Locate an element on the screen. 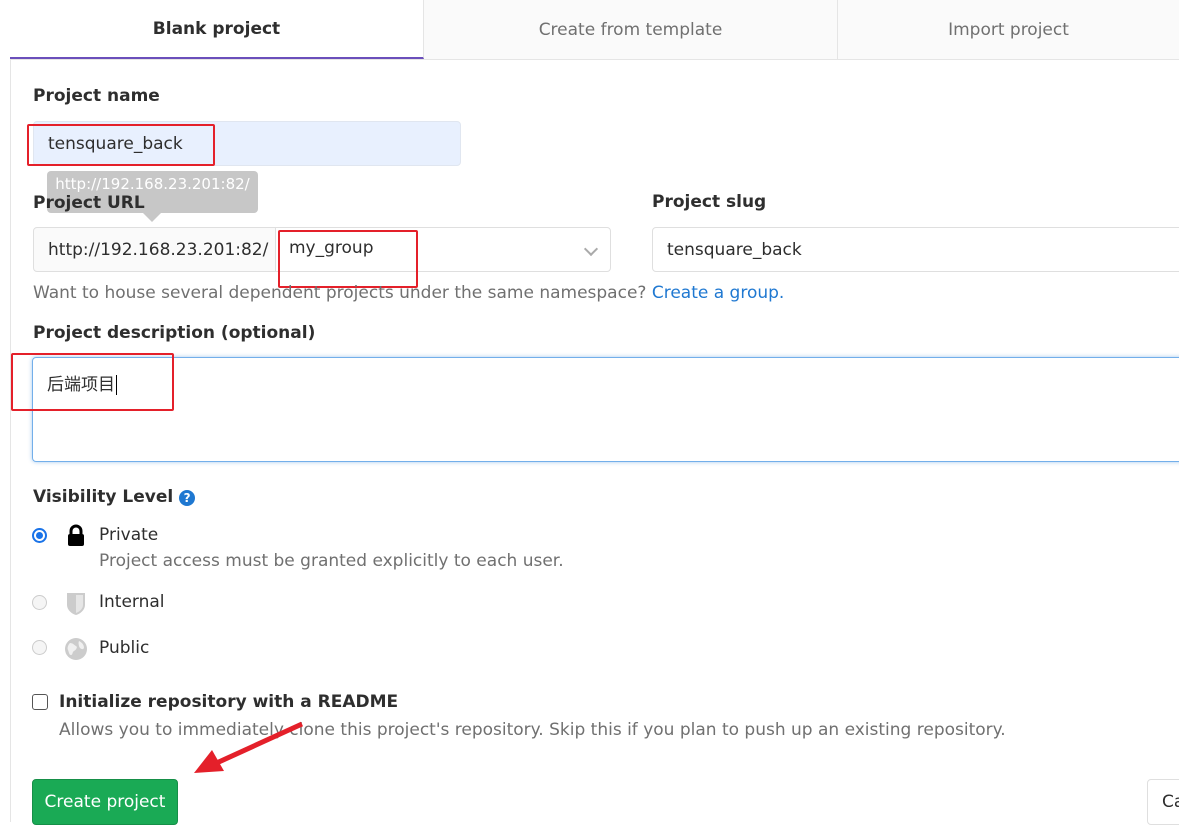 The image size is (1179, 825). cancel-button: Ca is located at coordinates (1163, 802).